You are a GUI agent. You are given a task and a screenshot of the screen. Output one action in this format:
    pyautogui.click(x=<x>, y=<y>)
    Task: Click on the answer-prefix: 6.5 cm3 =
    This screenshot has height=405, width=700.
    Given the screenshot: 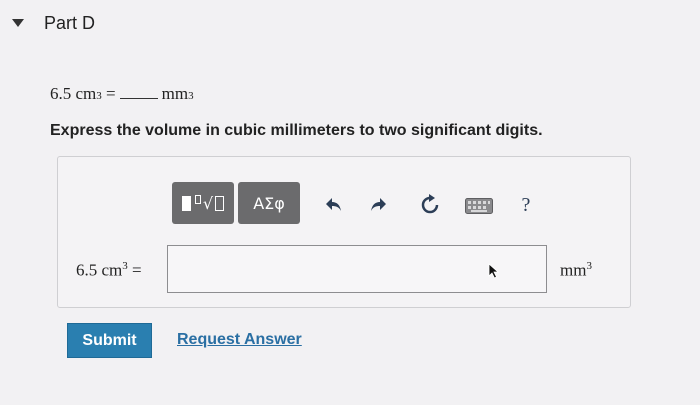 What is the action you would take?
    pyautogui.click(x=109, y=270)
    